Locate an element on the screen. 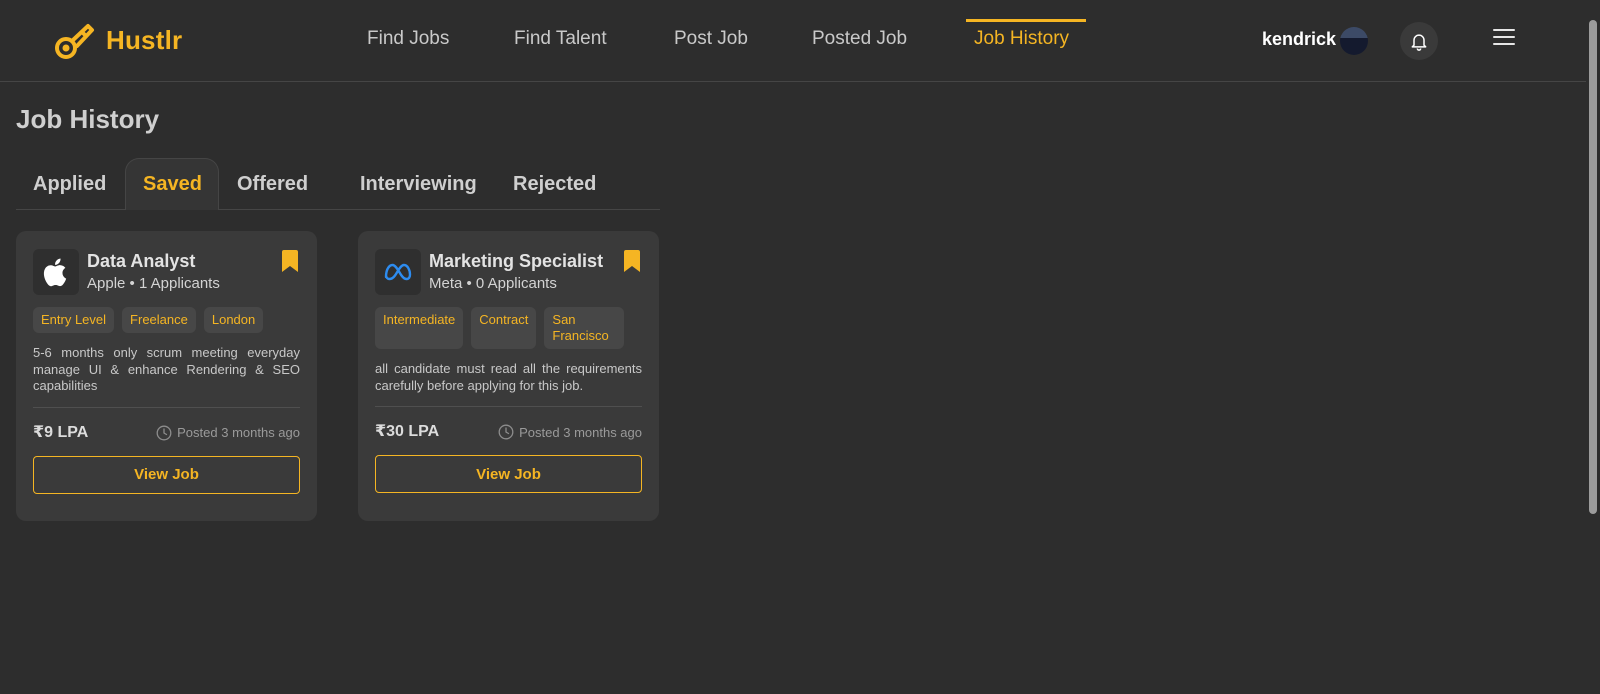  nav-post-job: Post Job is located at coordinates (711, 39).